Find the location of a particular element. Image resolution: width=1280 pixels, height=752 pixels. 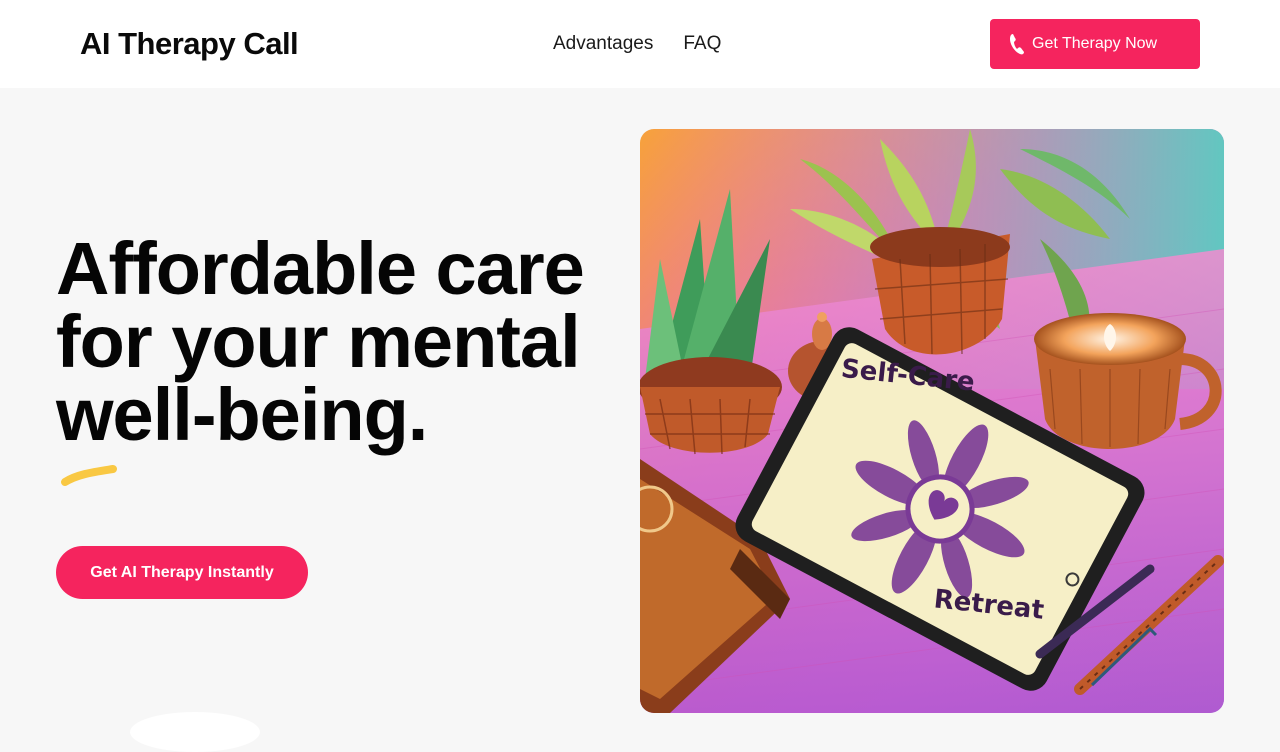

get-therapy-now-label: Get Therapy Now is located at coordinates (1095, 43).